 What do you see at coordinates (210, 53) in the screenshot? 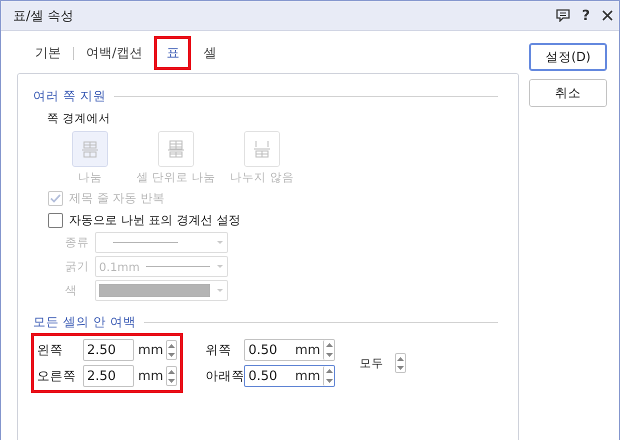
I see `tab: 셀` at bounding box center [210, 53].